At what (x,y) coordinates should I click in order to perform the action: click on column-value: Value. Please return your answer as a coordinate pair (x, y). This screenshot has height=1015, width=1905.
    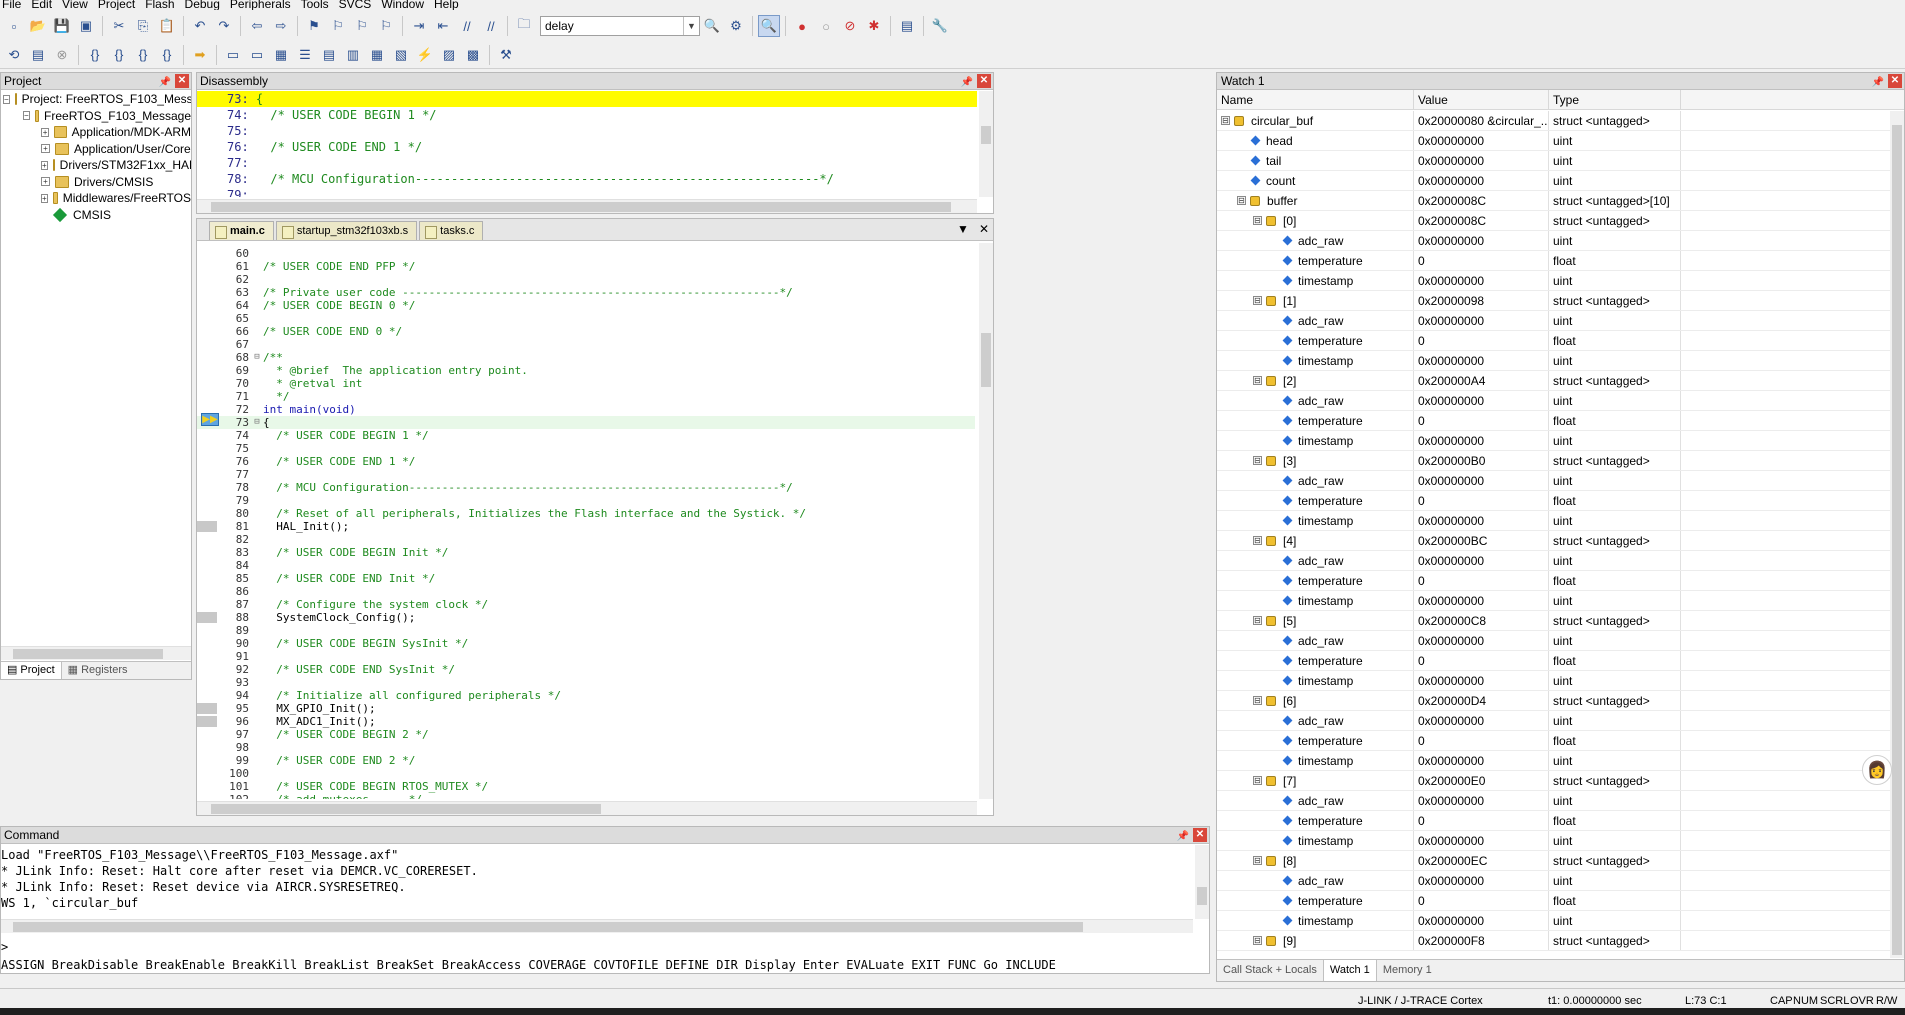
    Looking at the image, I should click on (1481, 99).